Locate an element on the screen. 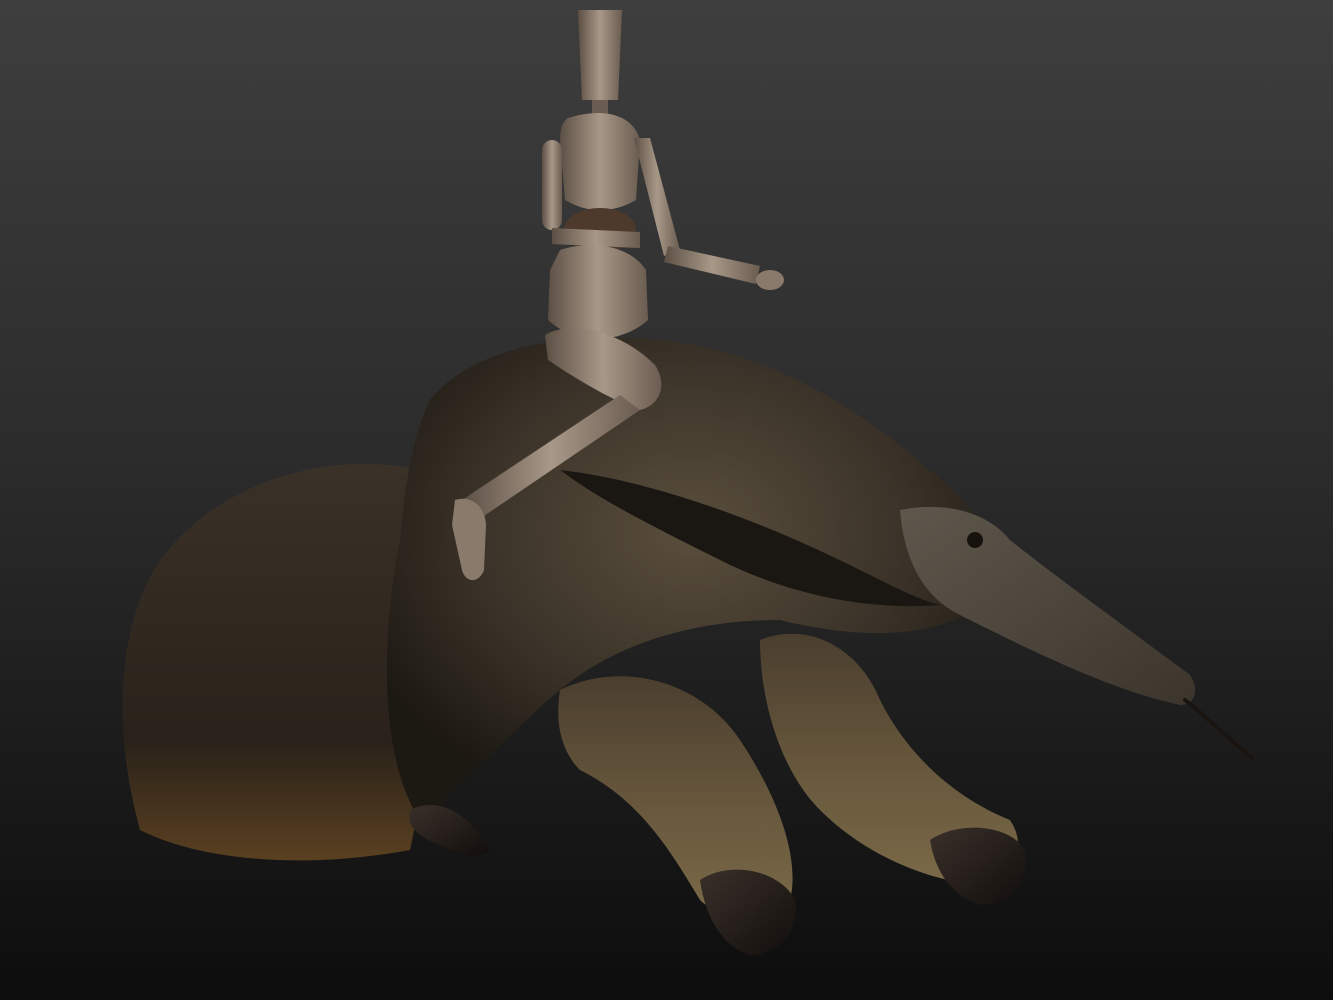 This screenshot has width=1333, height=1000. anteater-claw-far is located at coordinates (978, 866).